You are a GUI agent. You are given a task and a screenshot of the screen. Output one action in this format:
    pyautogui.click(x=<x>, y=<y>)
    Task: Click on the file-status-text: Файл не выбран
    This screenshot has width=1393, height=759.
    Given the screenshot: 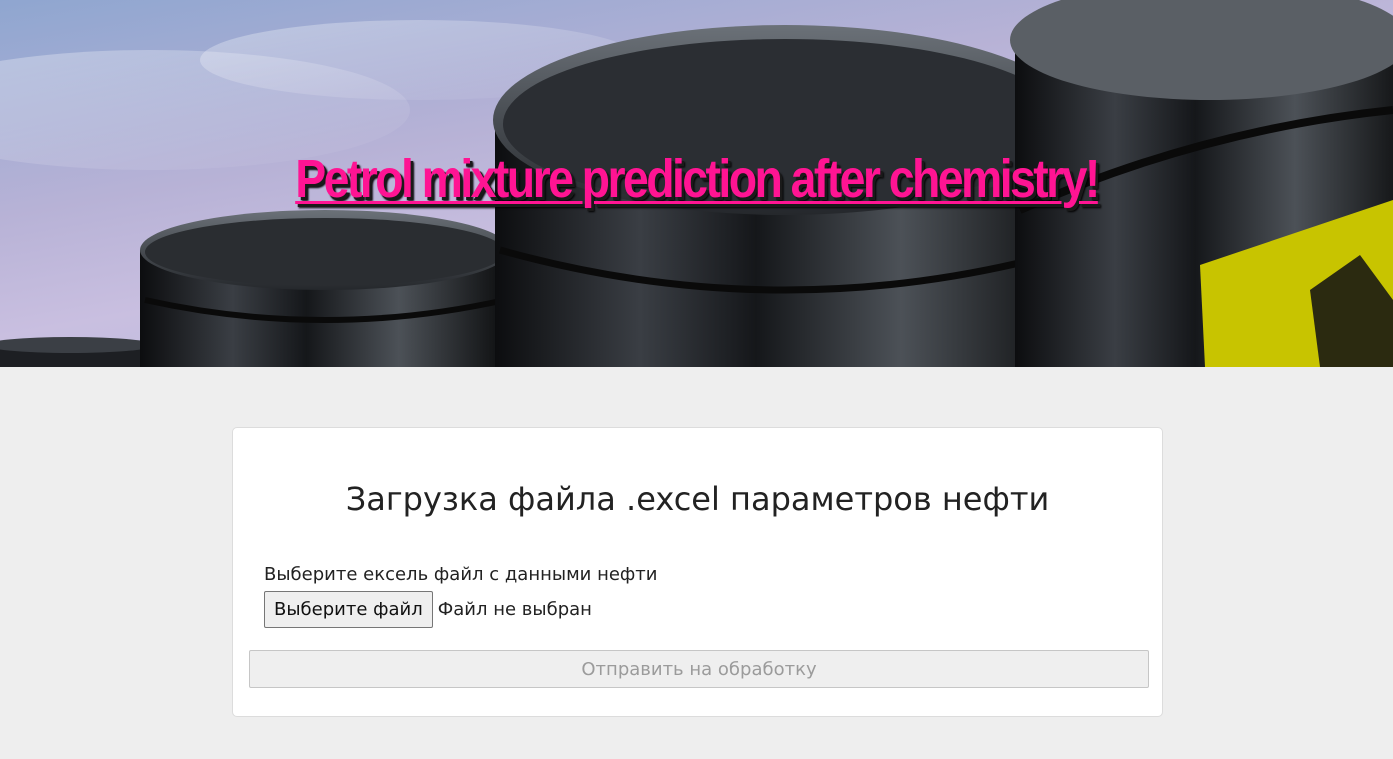 What is the action you would take?
    pyautogui.click(x=514, y=609)
    